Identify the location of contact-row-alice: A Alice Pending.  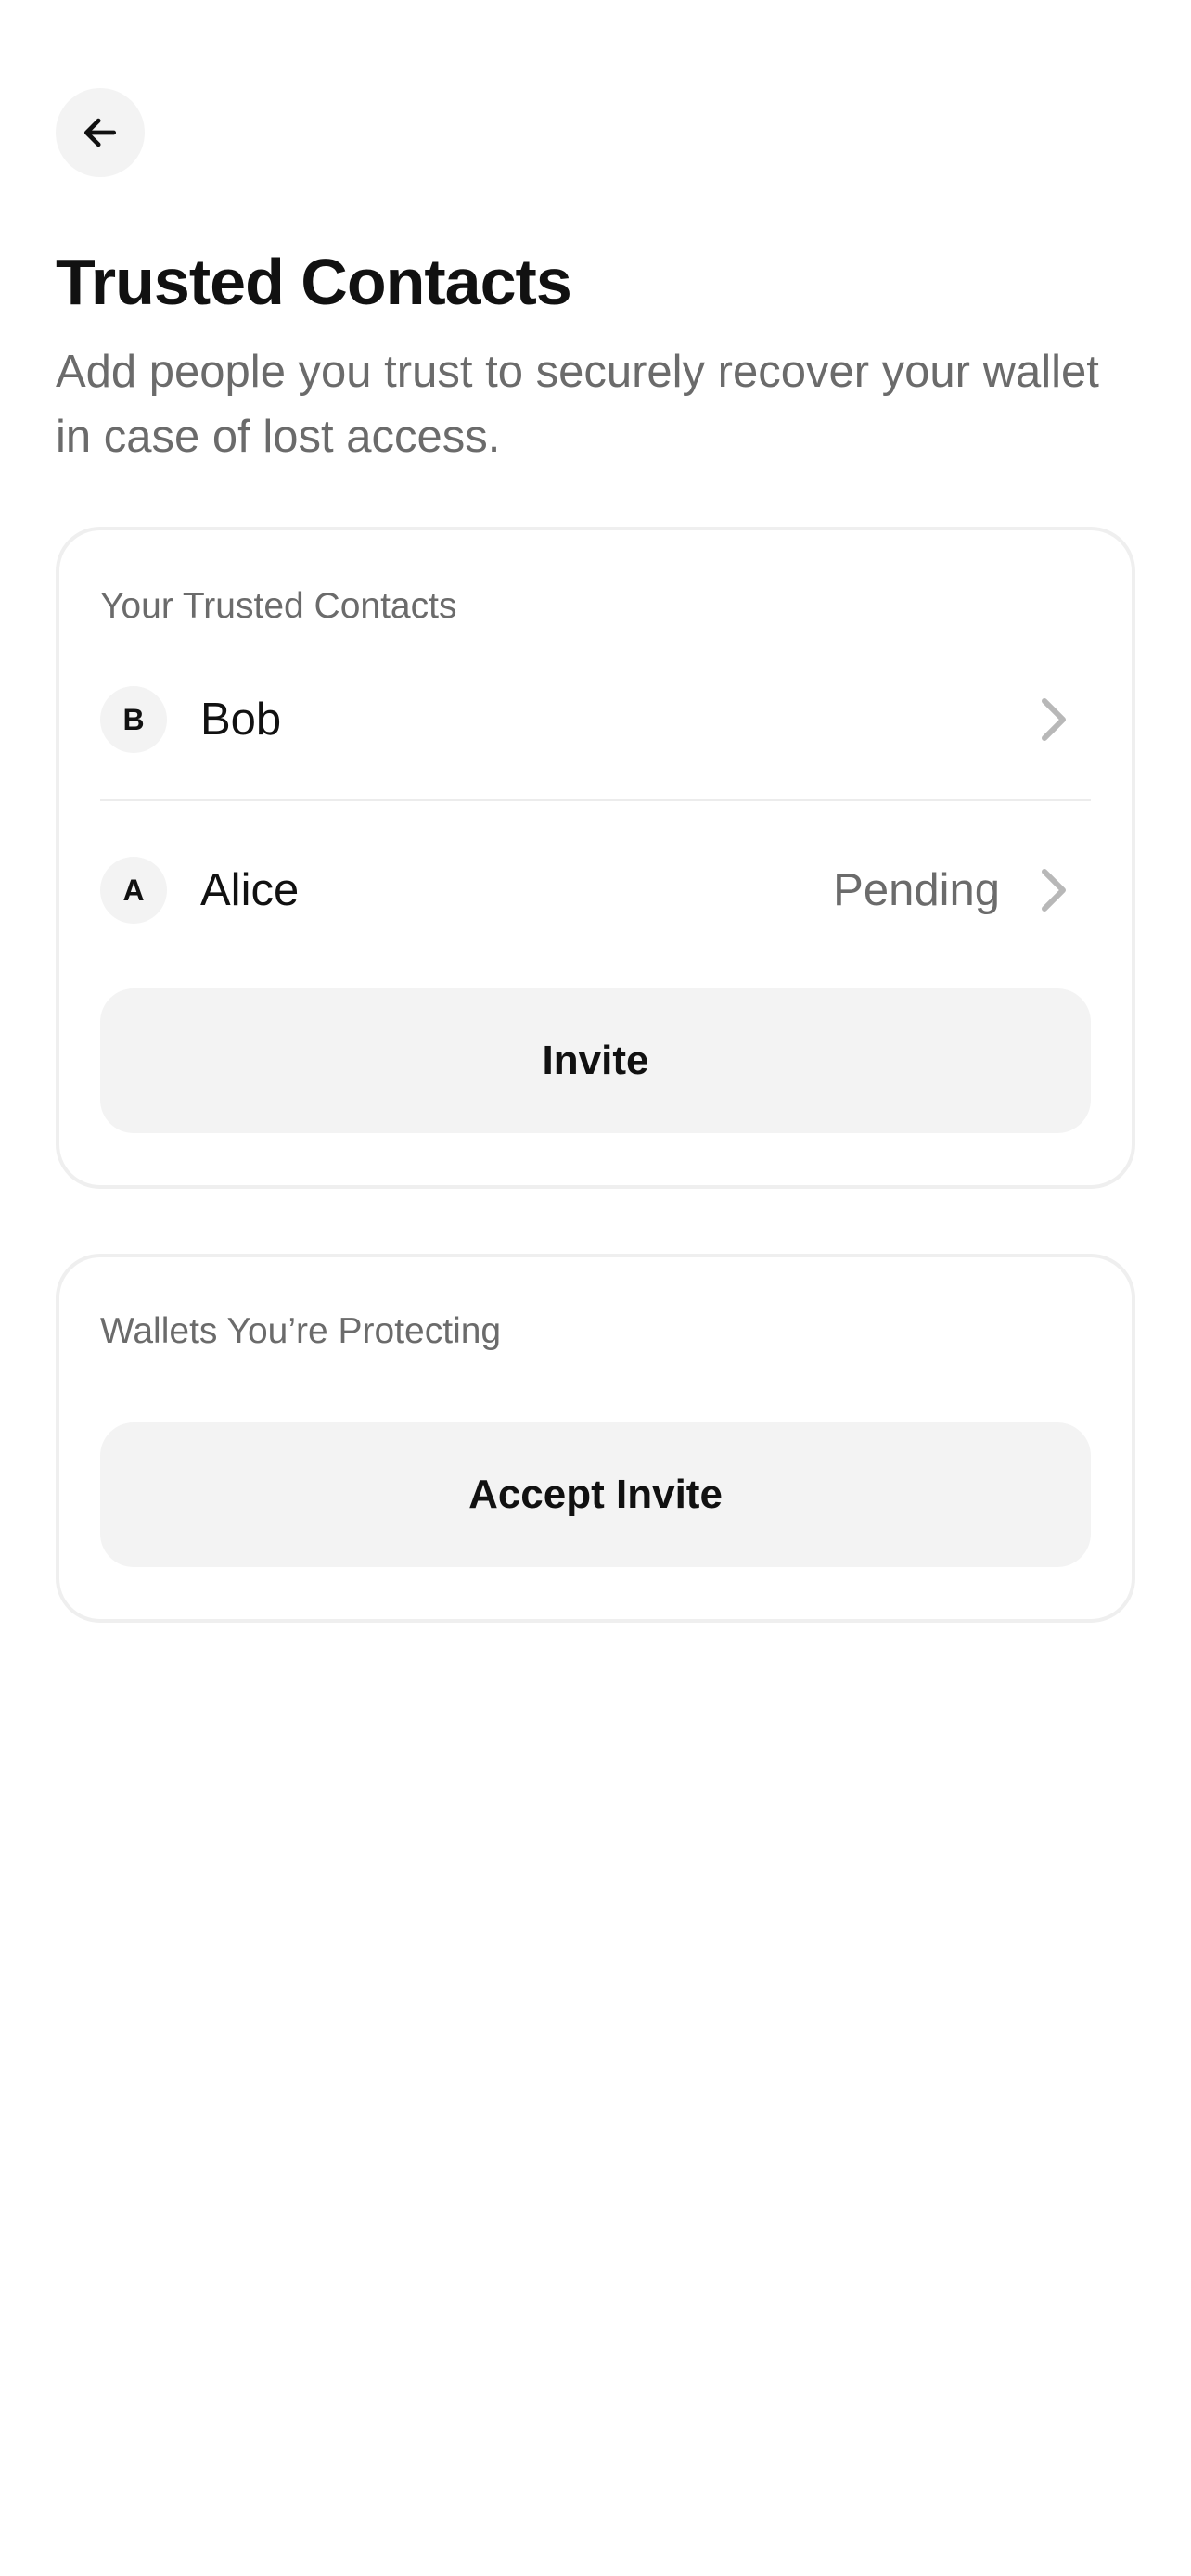
(595, 890).